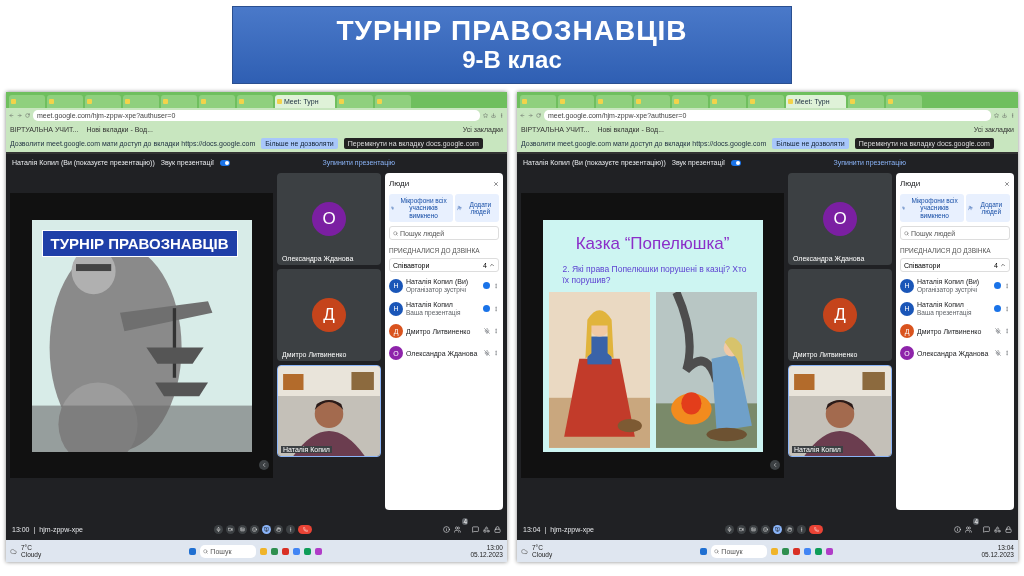 This screenshot has height=576, width=1024. I want to click on slide-title: Казка “Попелюшка”, so click(652, 243).